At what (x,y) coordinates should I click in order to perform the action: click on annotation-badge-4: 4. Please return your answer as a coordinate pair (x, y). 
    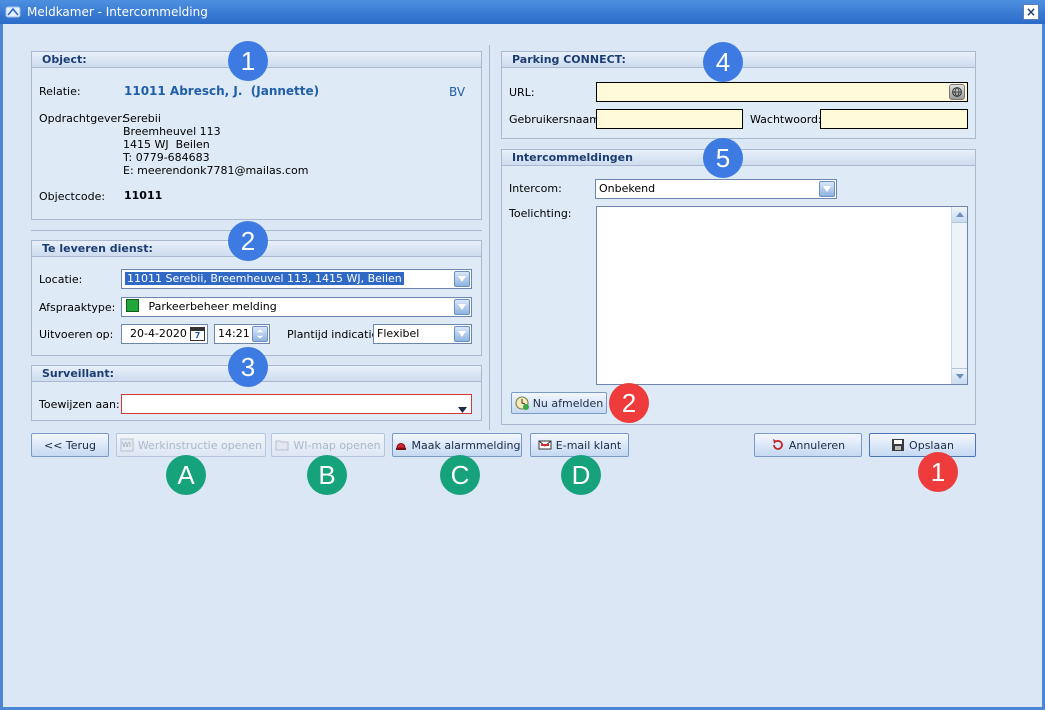
    Looking at the image, I should click on (723, 62).